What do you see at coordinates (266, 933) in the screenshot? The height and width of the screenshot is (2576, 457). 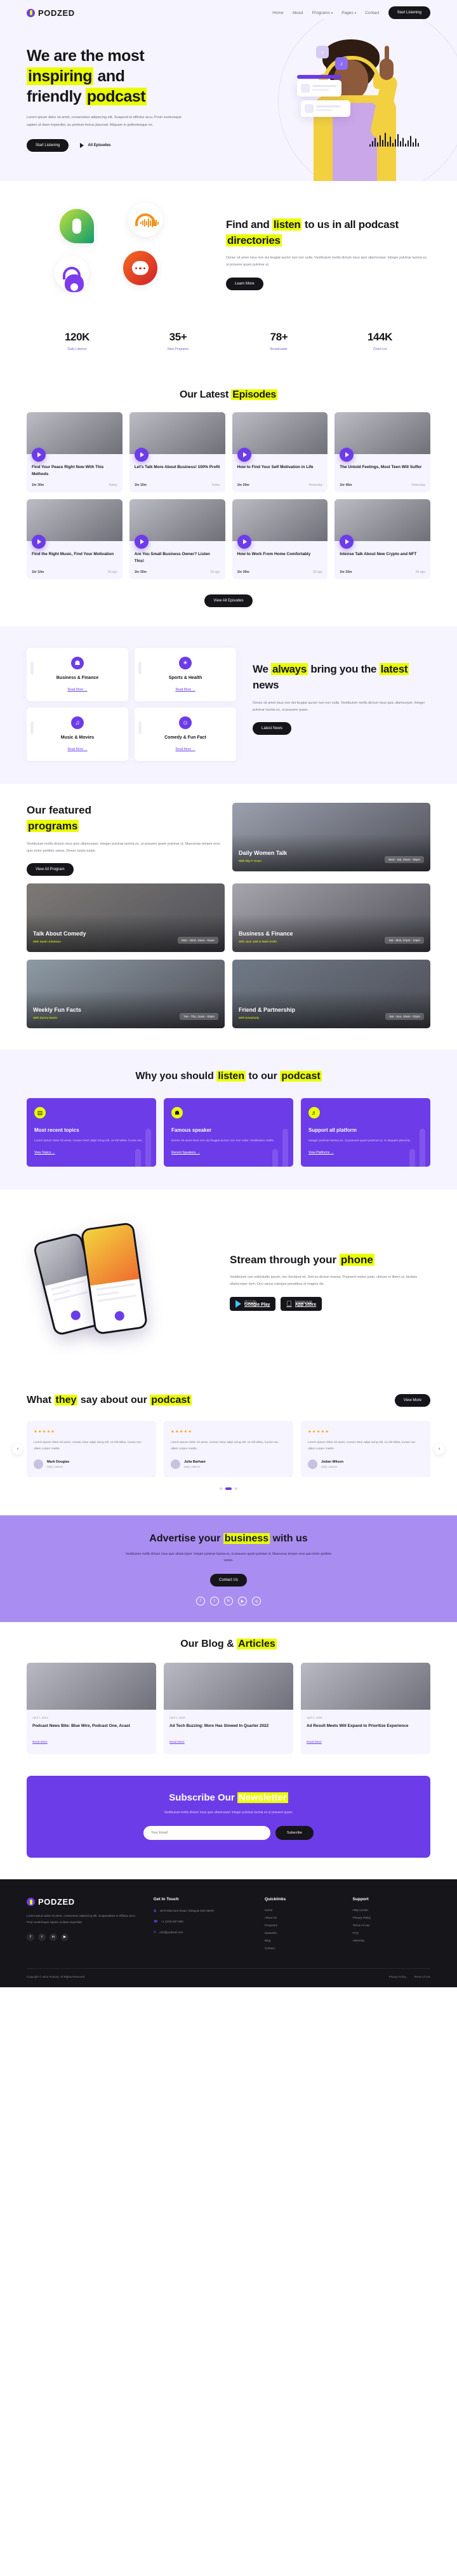 I see `program-name: Business & Finance` at bounding box center [266, 933].